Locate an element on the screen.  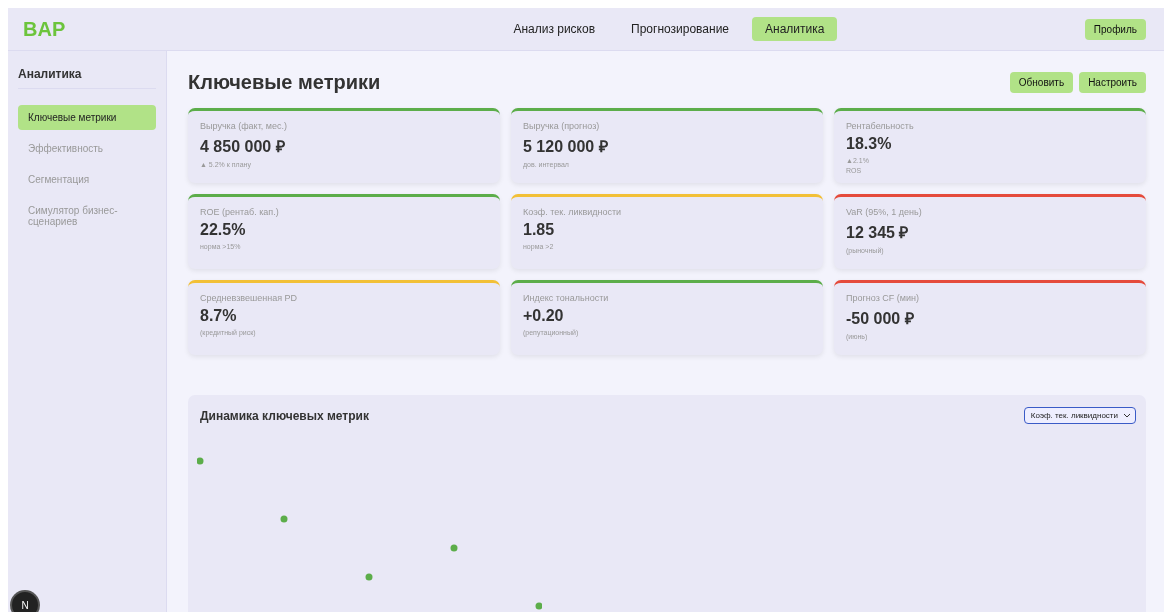
profile-button: Профиль is located at coordinates (1115, 29).